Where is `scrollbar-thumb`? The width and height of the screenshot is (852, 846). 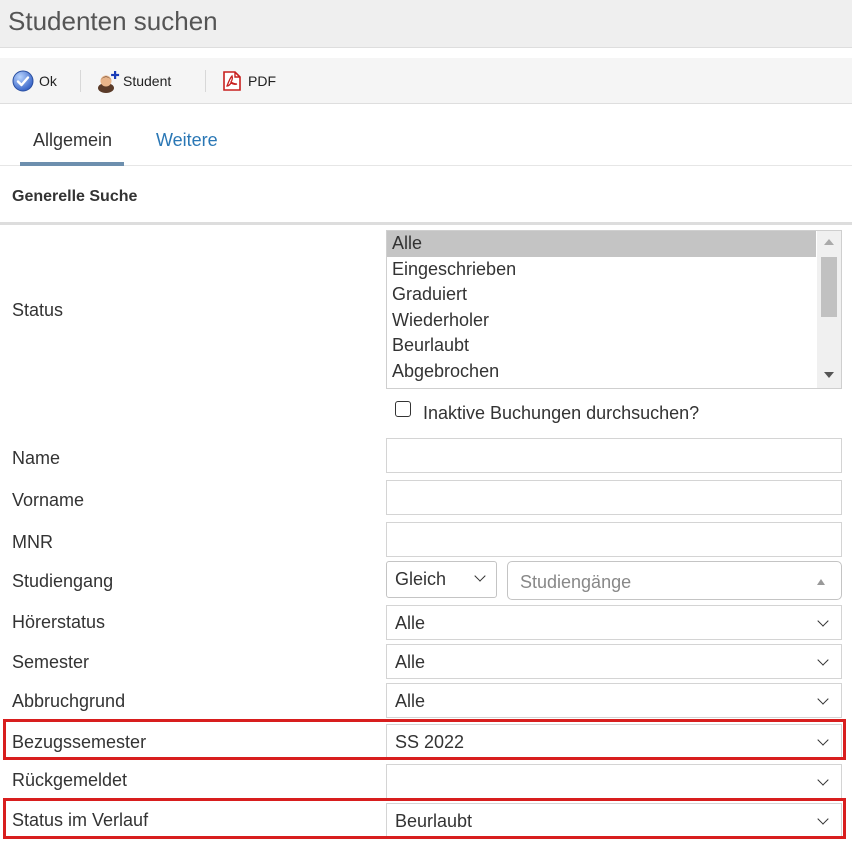 scrollbar-thumb is located at coordinates (829, 287).